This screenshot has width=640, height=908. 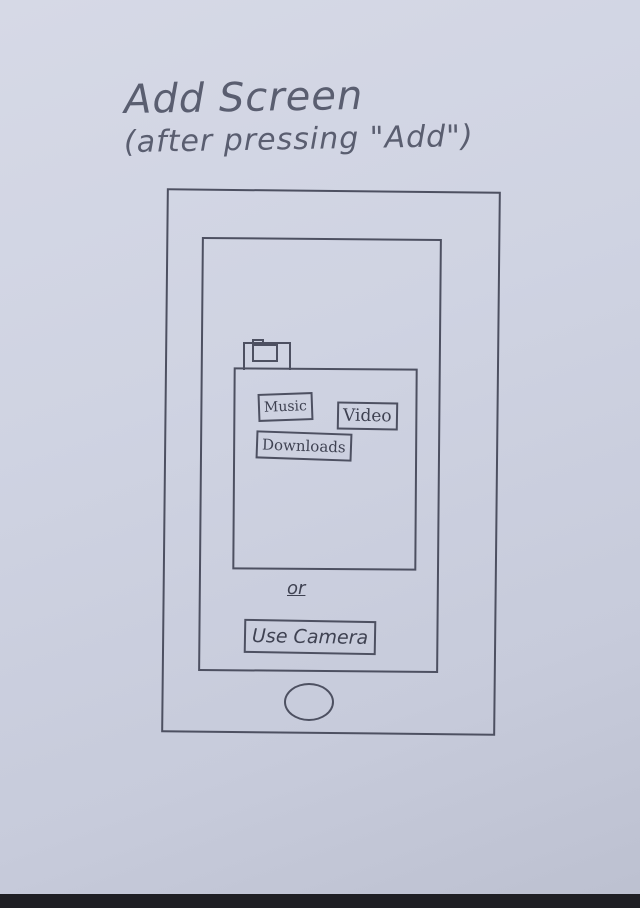 I want to click on edge-shadow, so click(x=320, y=901).